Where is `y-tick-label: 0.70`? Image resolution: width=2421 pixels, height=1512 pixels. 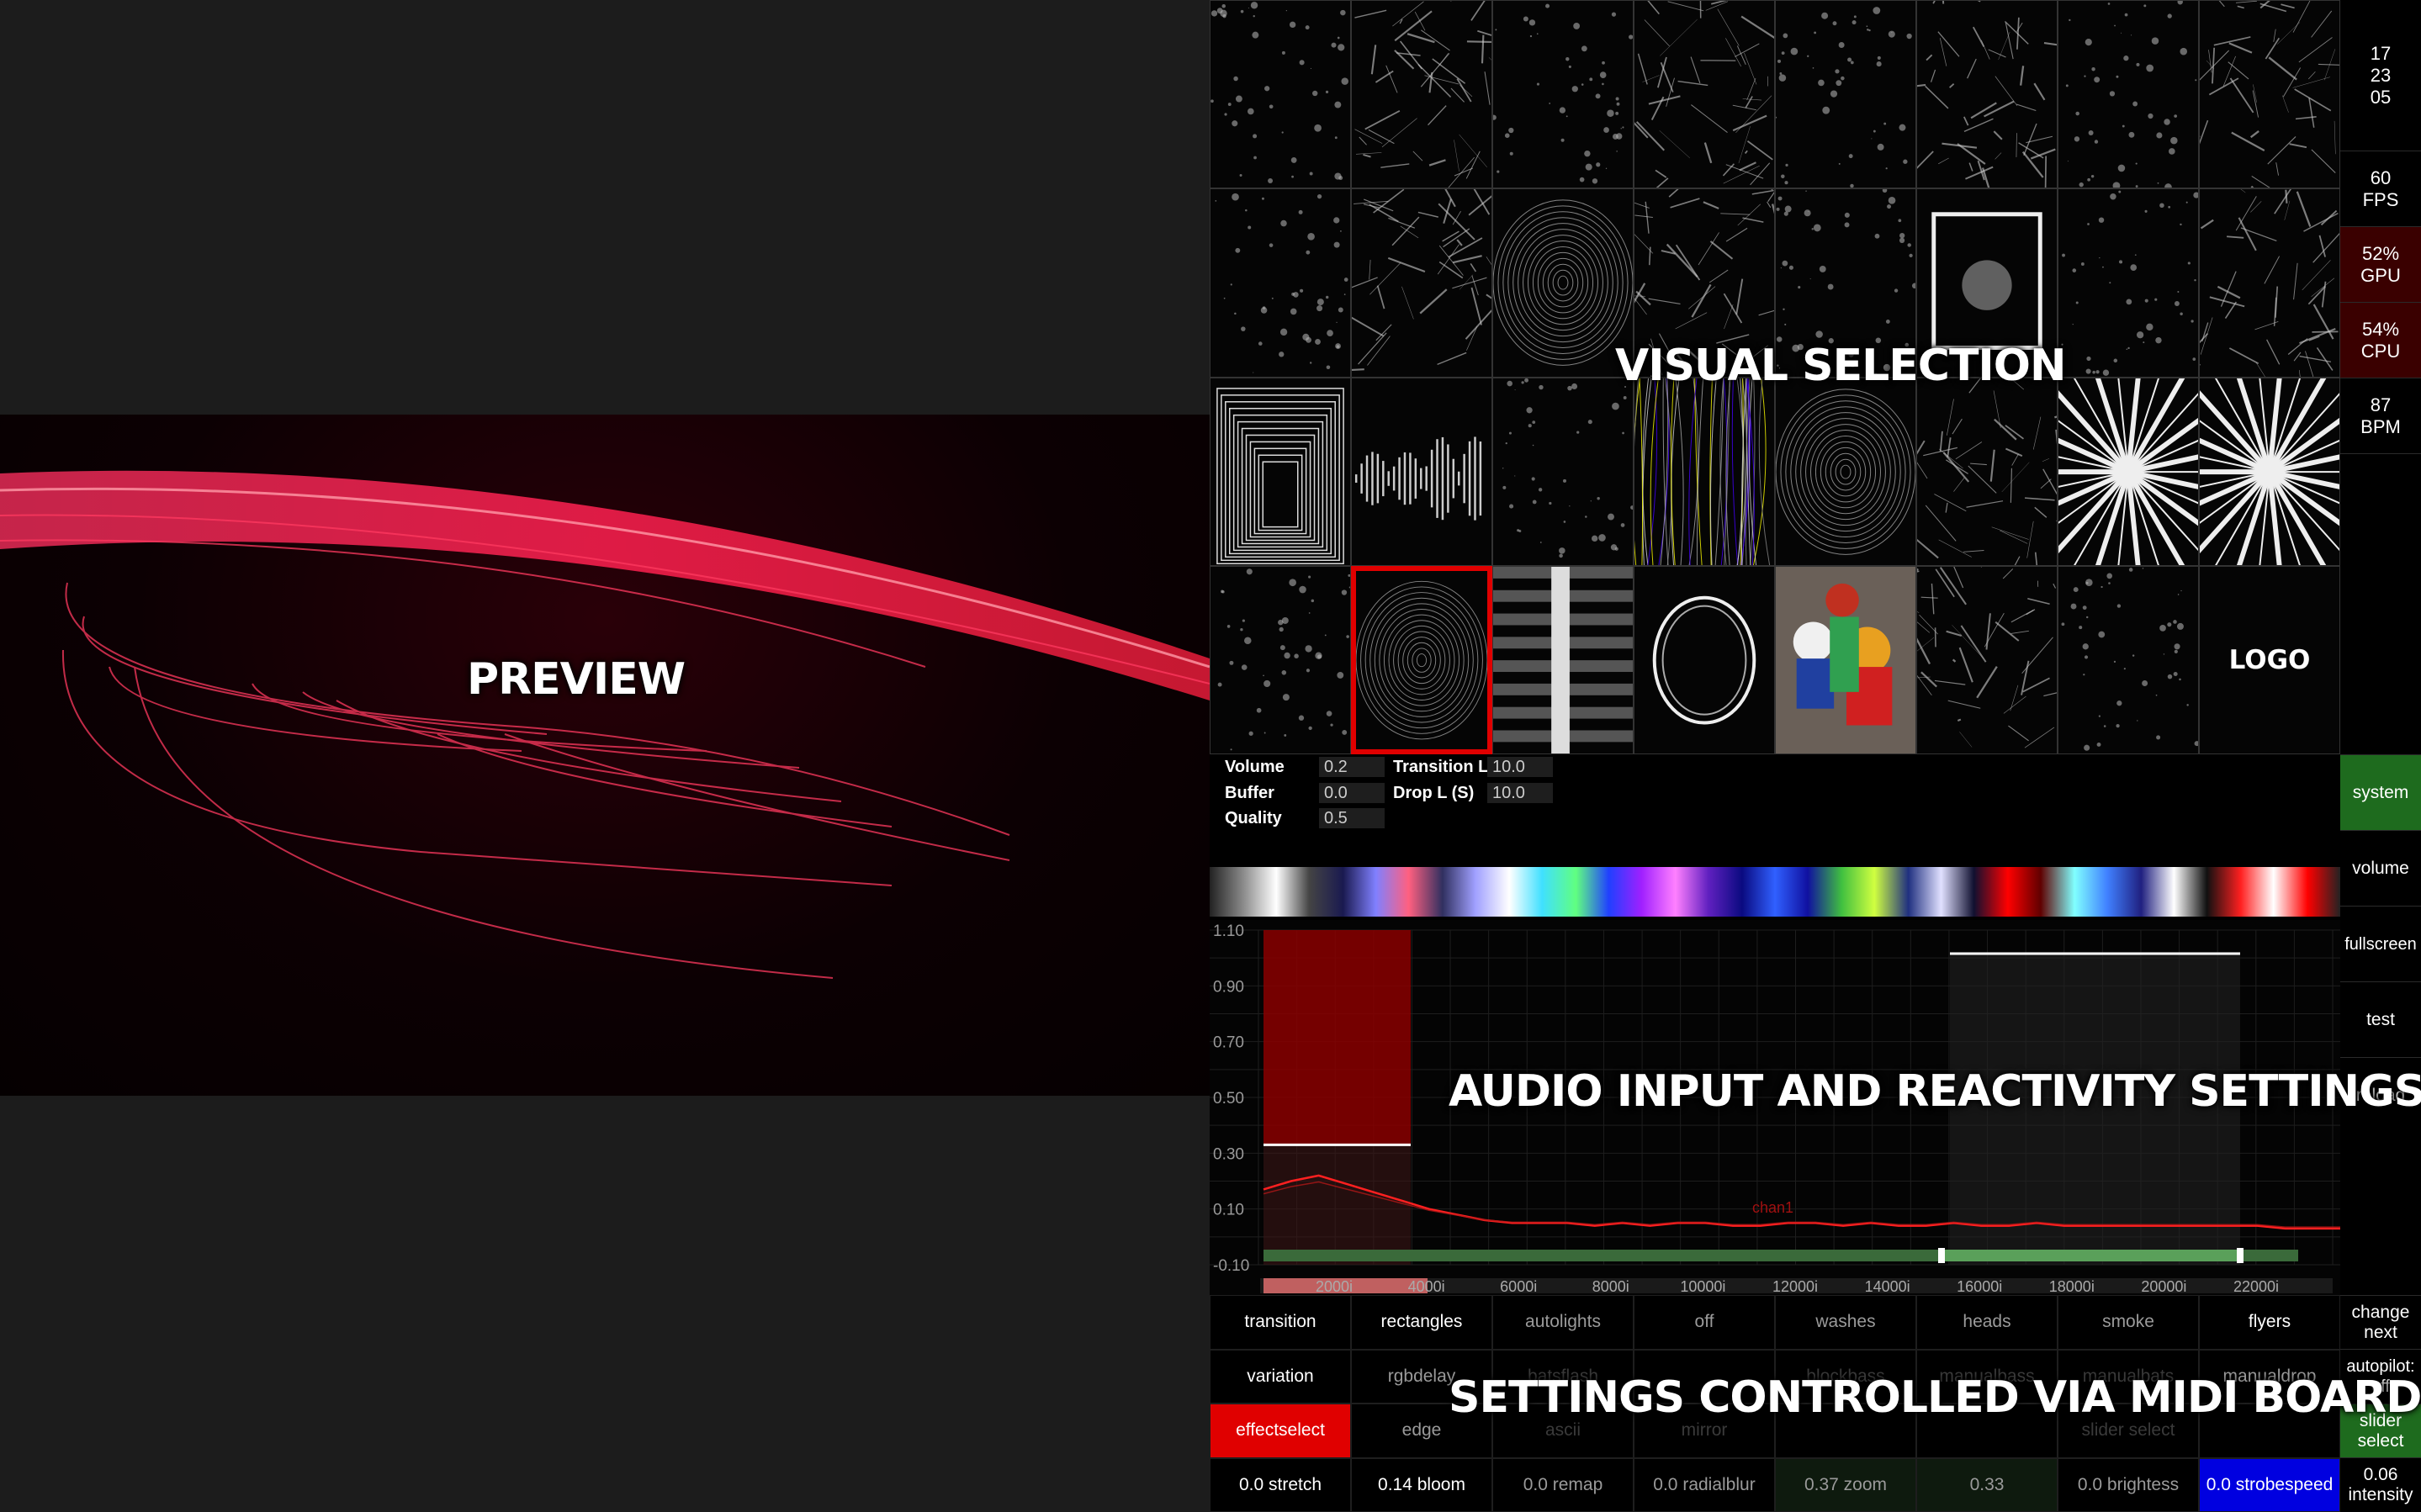
y-tick-label: 0.70 is located at coordinates (1228, 1043).